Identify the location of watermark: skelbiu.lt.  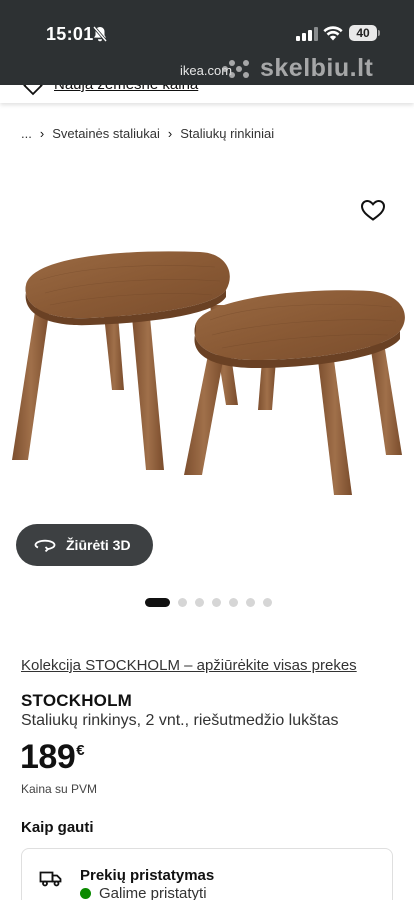
(296, 68).